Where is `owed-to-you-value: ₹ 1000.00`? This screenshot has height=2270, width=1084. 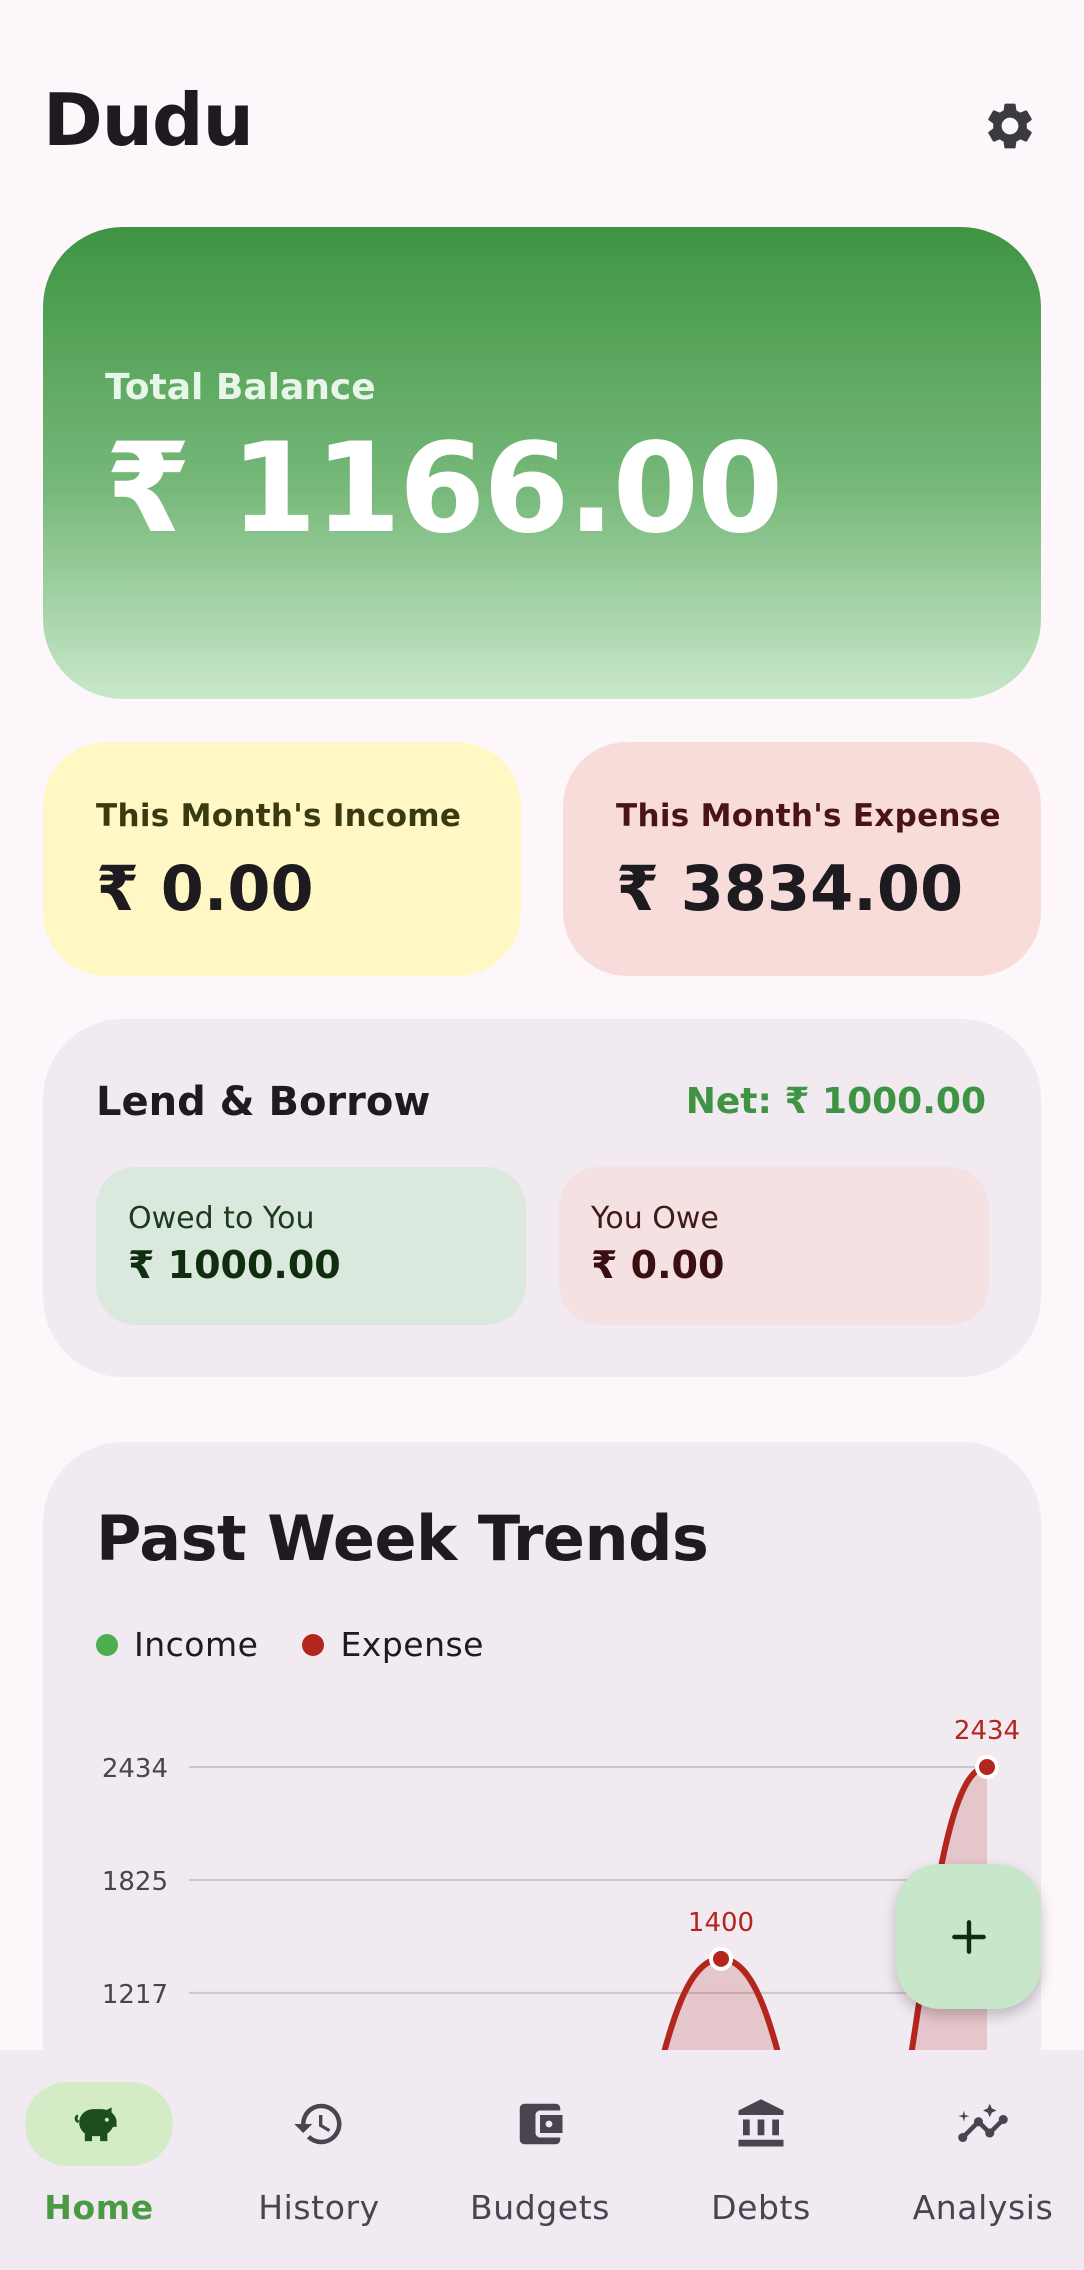 owed-to-you-value: ₹ 1000.00 is located at coordinates (234, 1265).